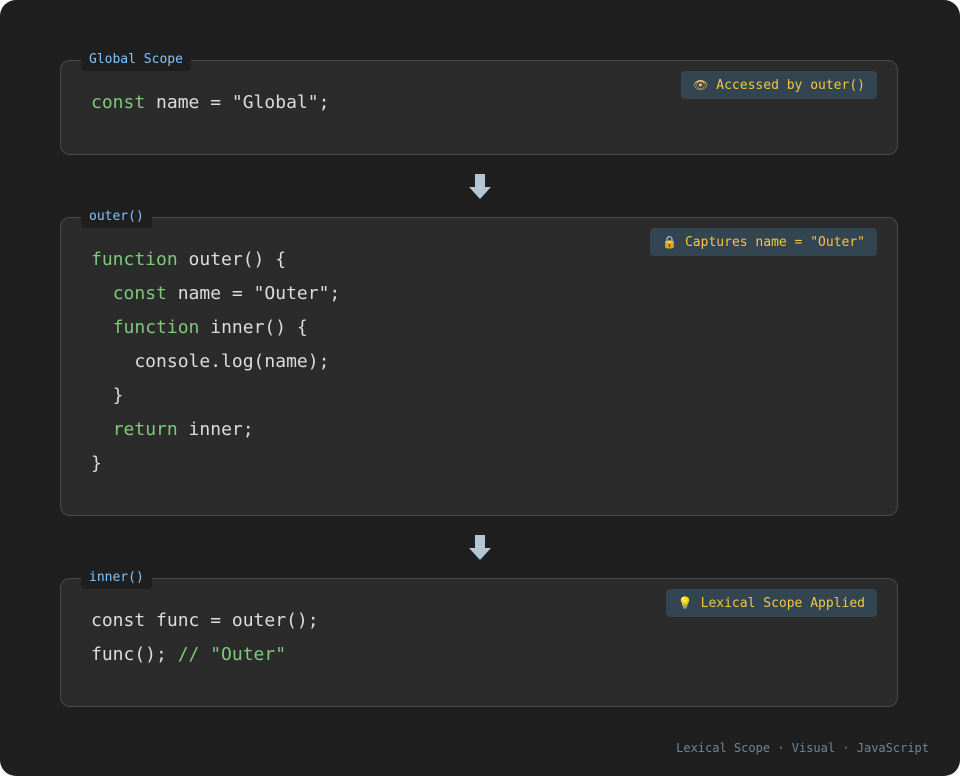 This screenshot has height=776, width=960. What do you see at coordinates (210, 361) in the screenshot?
I see `code-text: console.log(name);` at bounding box center [210, 361].